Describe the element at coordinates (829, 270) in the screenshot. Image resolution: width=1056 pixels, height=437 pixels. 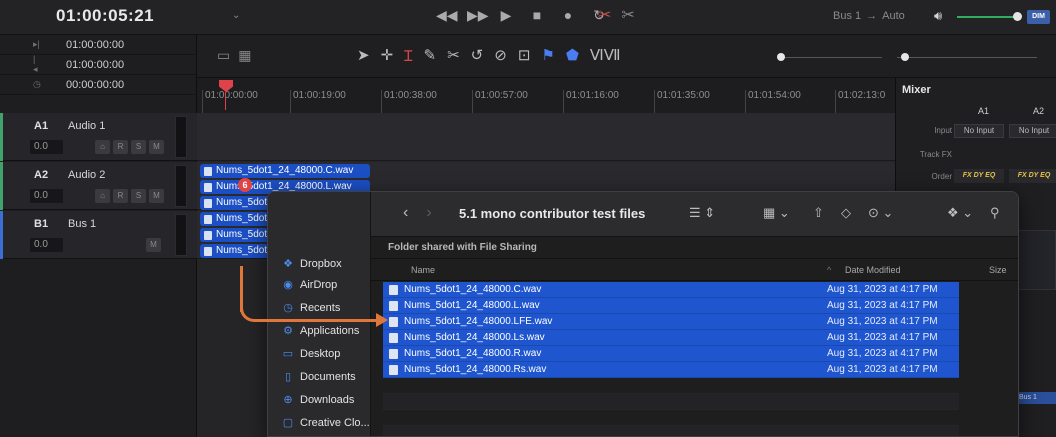
I see `sort-chevron-icon: ^` at that location.